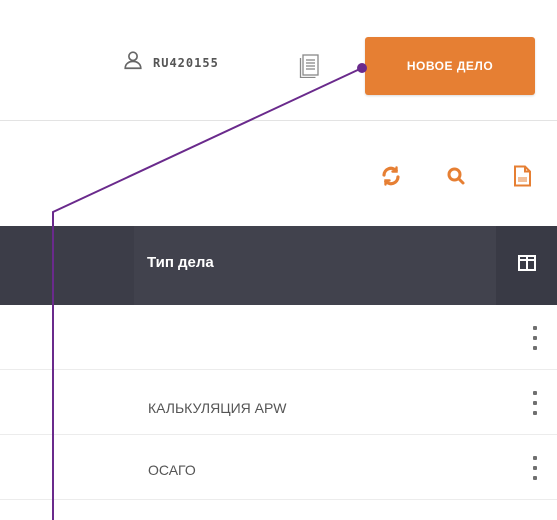 The image size is (557, 520). Describe the element at coordinates (217, 408) in the screenshot. I see `row-case-type: КАЛЬКУЛЯЦИЯ APW` at that location.